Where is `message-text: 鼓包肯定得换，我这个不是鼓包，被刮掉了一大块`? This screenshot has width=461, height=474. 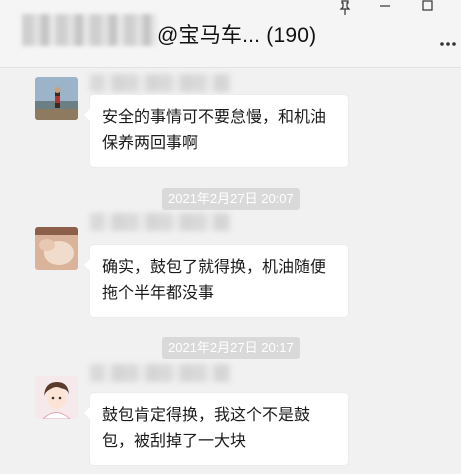 message-text: 鼓包肯定得换，我这个不是鼓包，被刮掉了一大块 is located at coordinates (206, 428).